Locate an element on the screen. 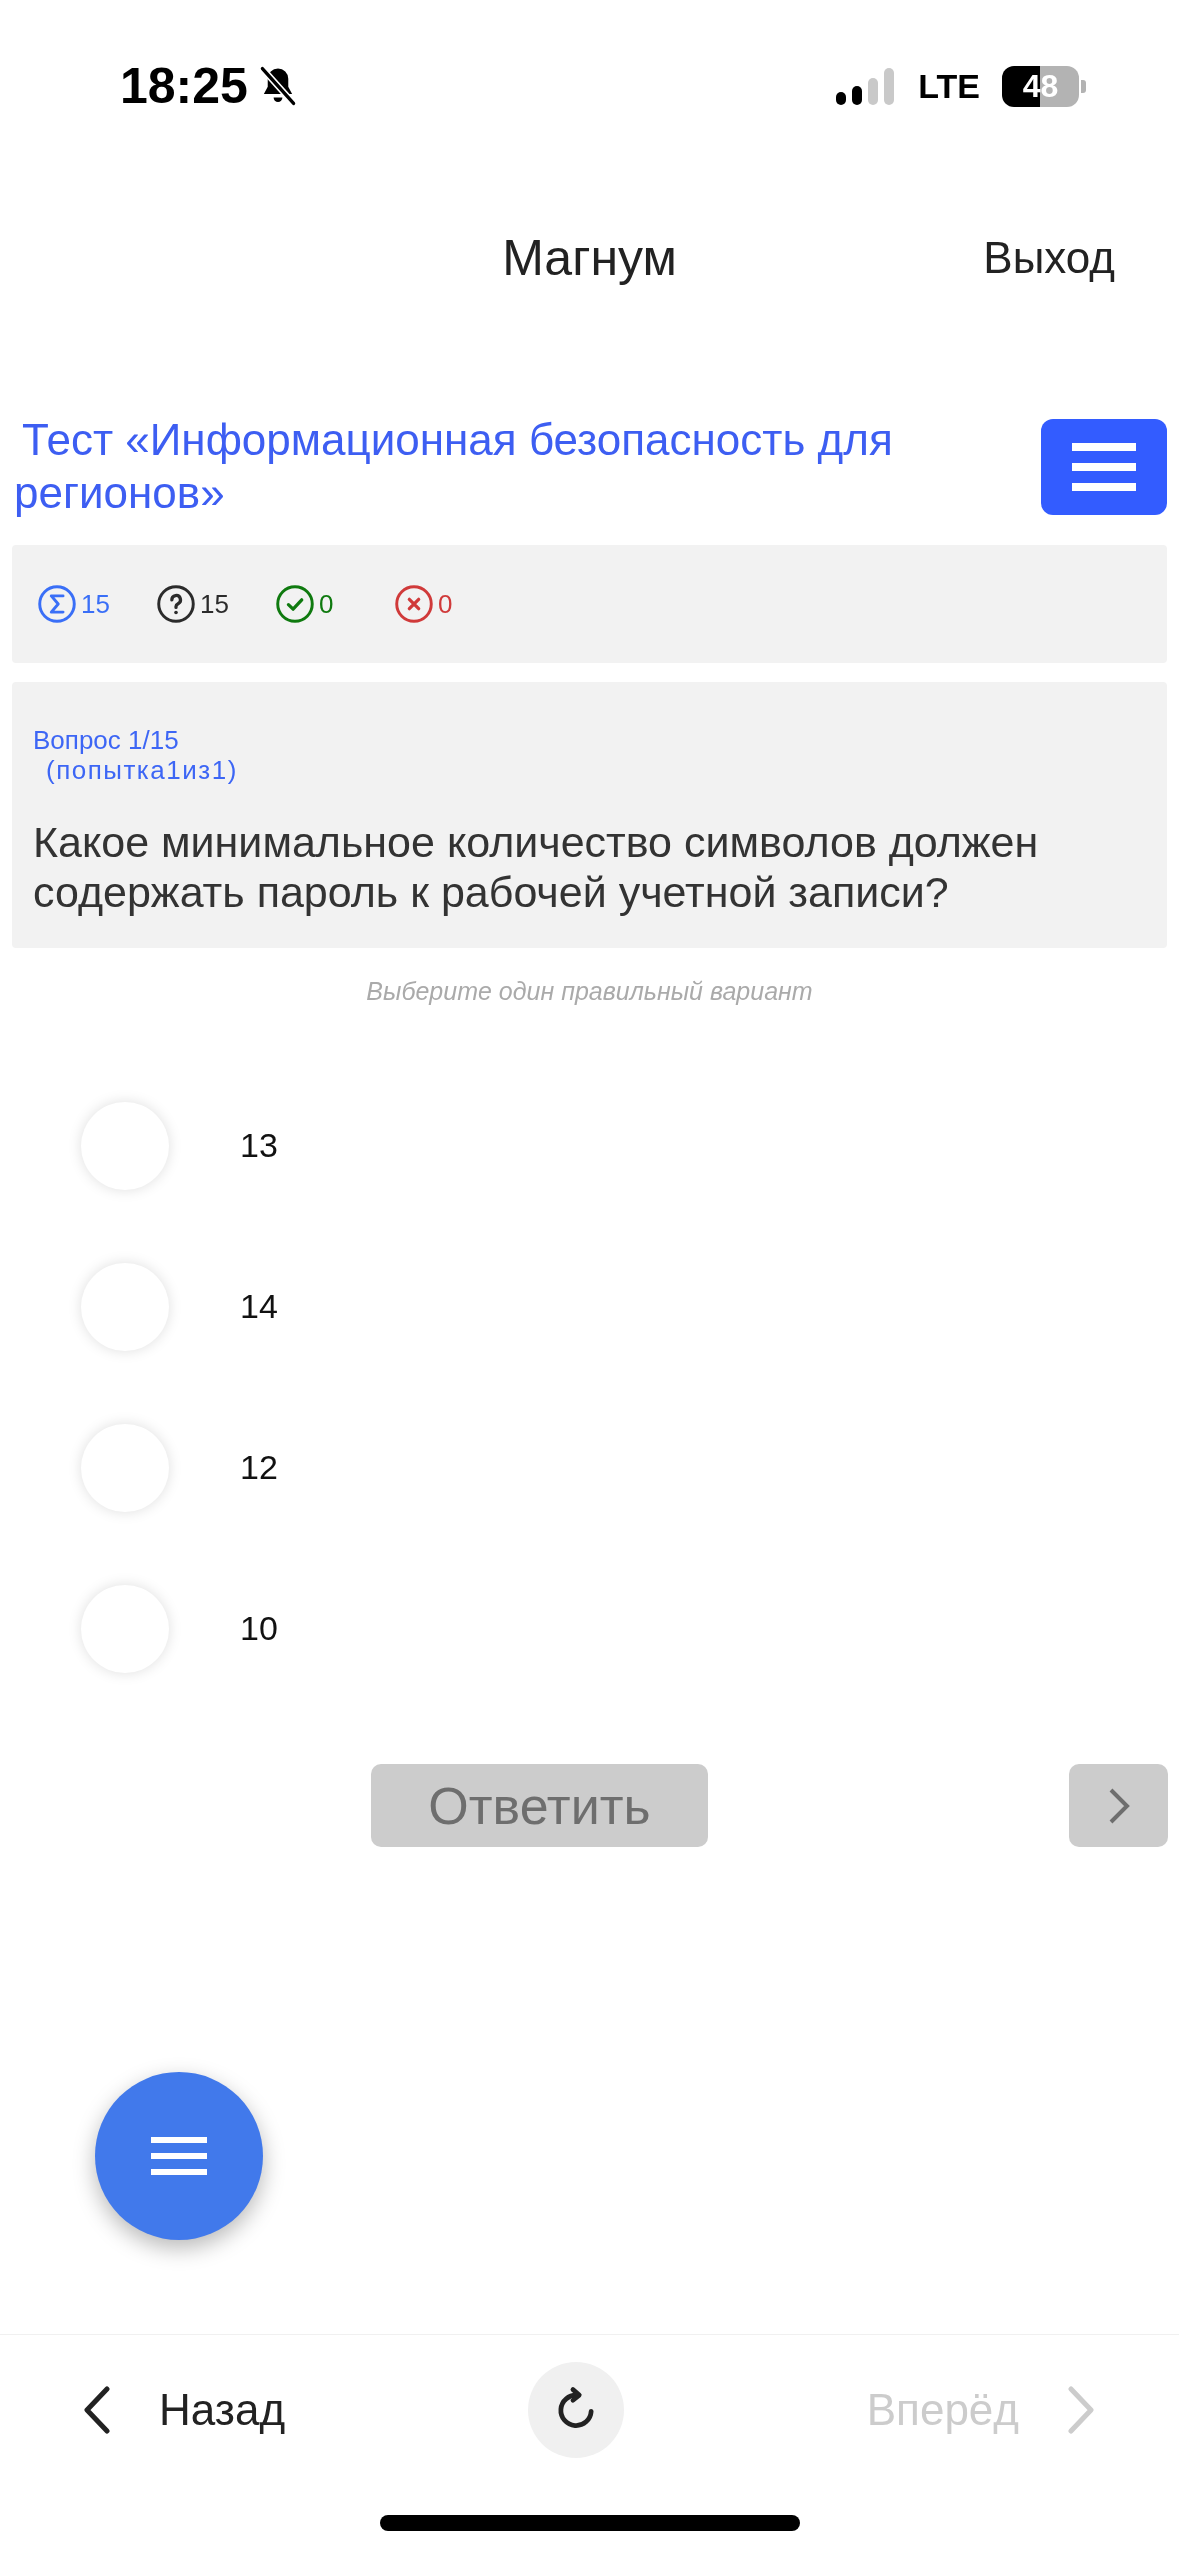 Image resolution: width=1179 pixels, height=2556 pixels. option-label: 14 is located at coordinates (259, 1306).